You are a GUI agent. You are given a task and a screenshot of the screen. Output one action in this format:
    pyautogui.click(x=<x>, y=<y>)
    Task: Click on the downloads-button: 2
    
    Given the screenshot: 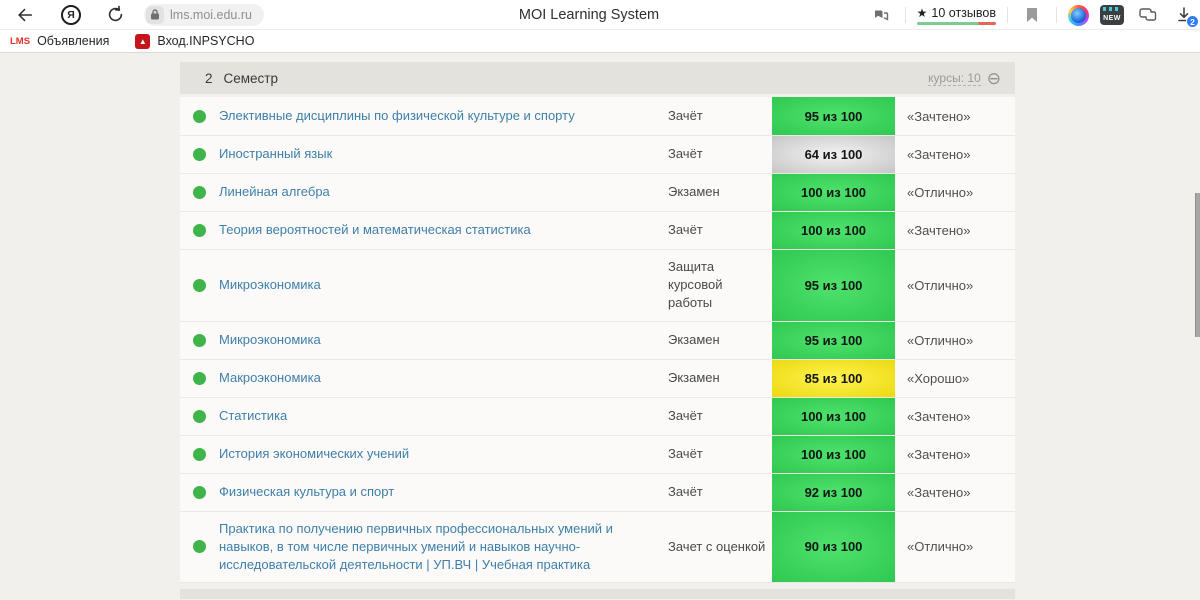 What is the action you would take?
    pyautogui.click(x=1185, y=15)
    